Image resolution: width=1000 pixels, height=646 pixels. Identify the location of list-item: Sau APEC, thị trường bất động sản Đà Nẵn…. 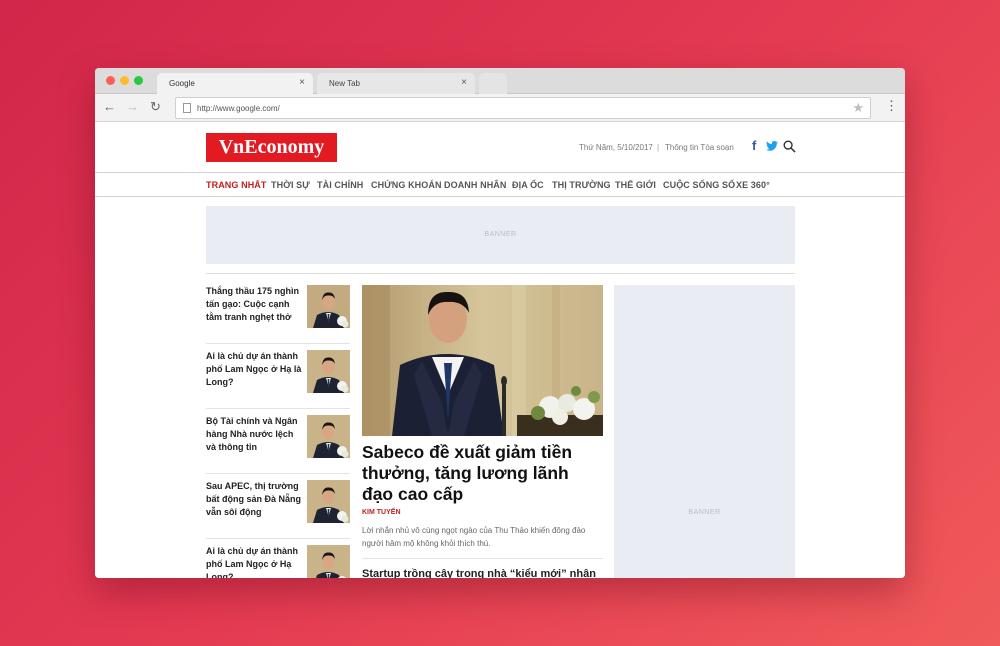
(278, 507).